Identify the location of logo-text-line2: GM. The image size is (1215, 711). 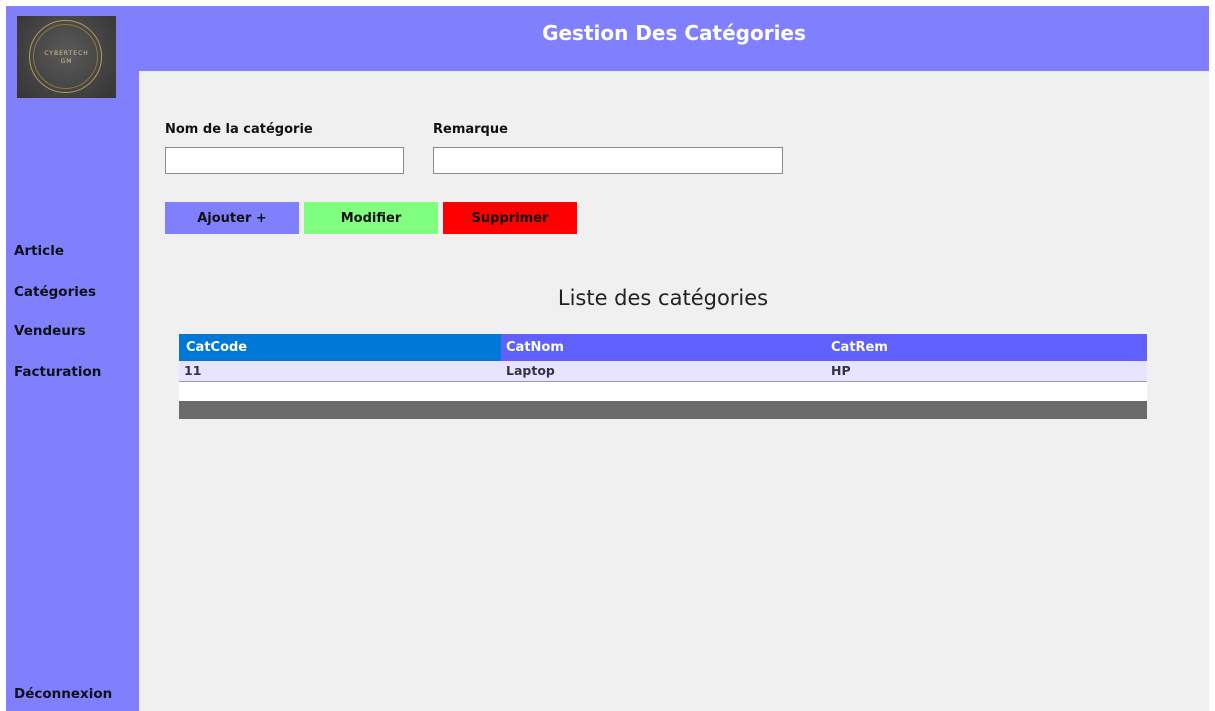
(66, 61).